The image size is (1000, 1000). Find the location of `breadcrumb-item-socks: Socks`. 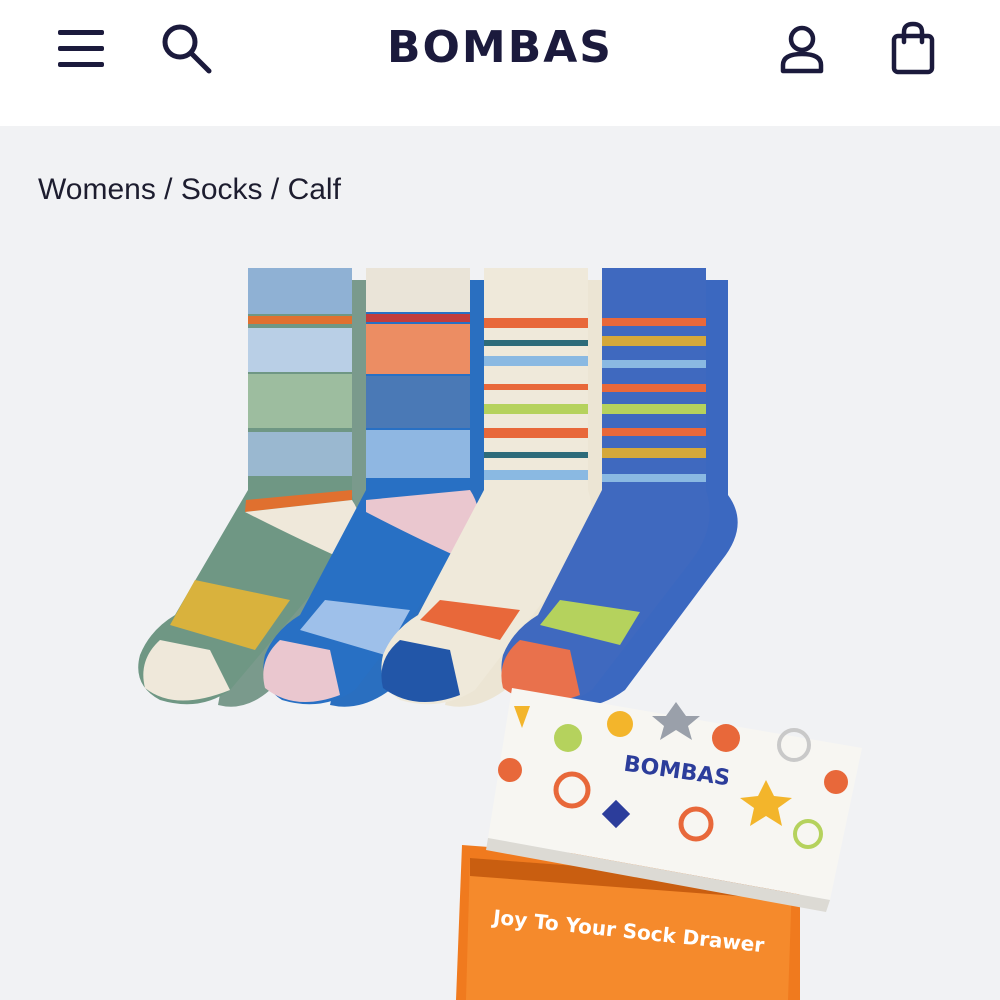

breadcrumb-item-socks: Socks is located at coordinates (222, 189).